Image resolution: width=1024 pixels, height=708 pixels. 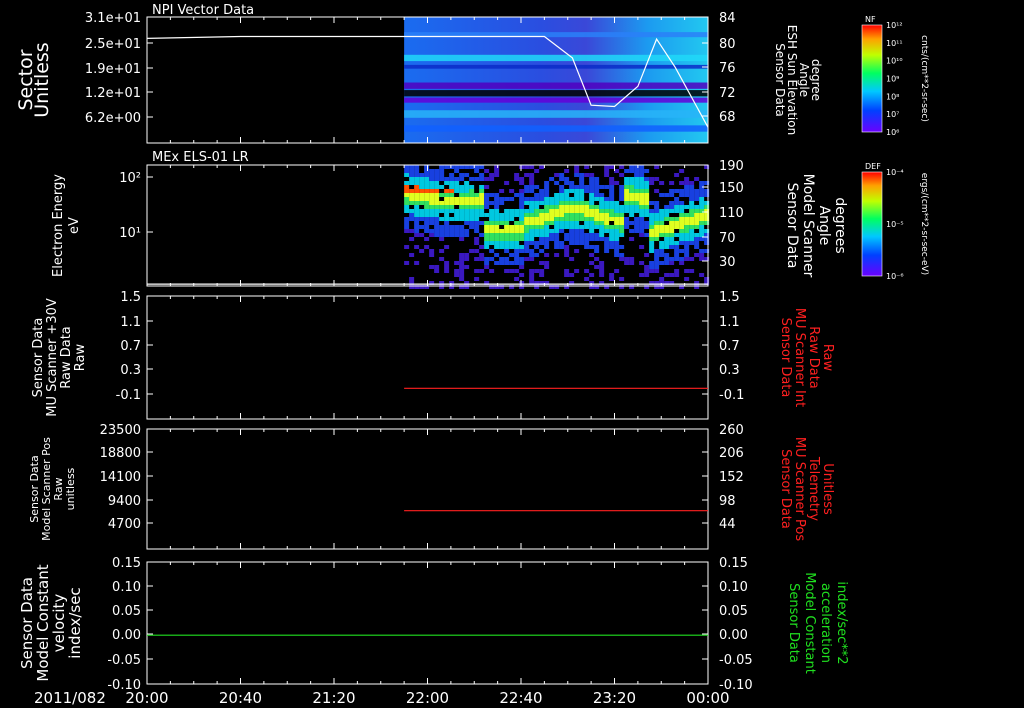 What do you see at coordinates (813, 488) in the screenshot?
I see `y2-axis-title: Telemetry` at bounding box center [813, 488].